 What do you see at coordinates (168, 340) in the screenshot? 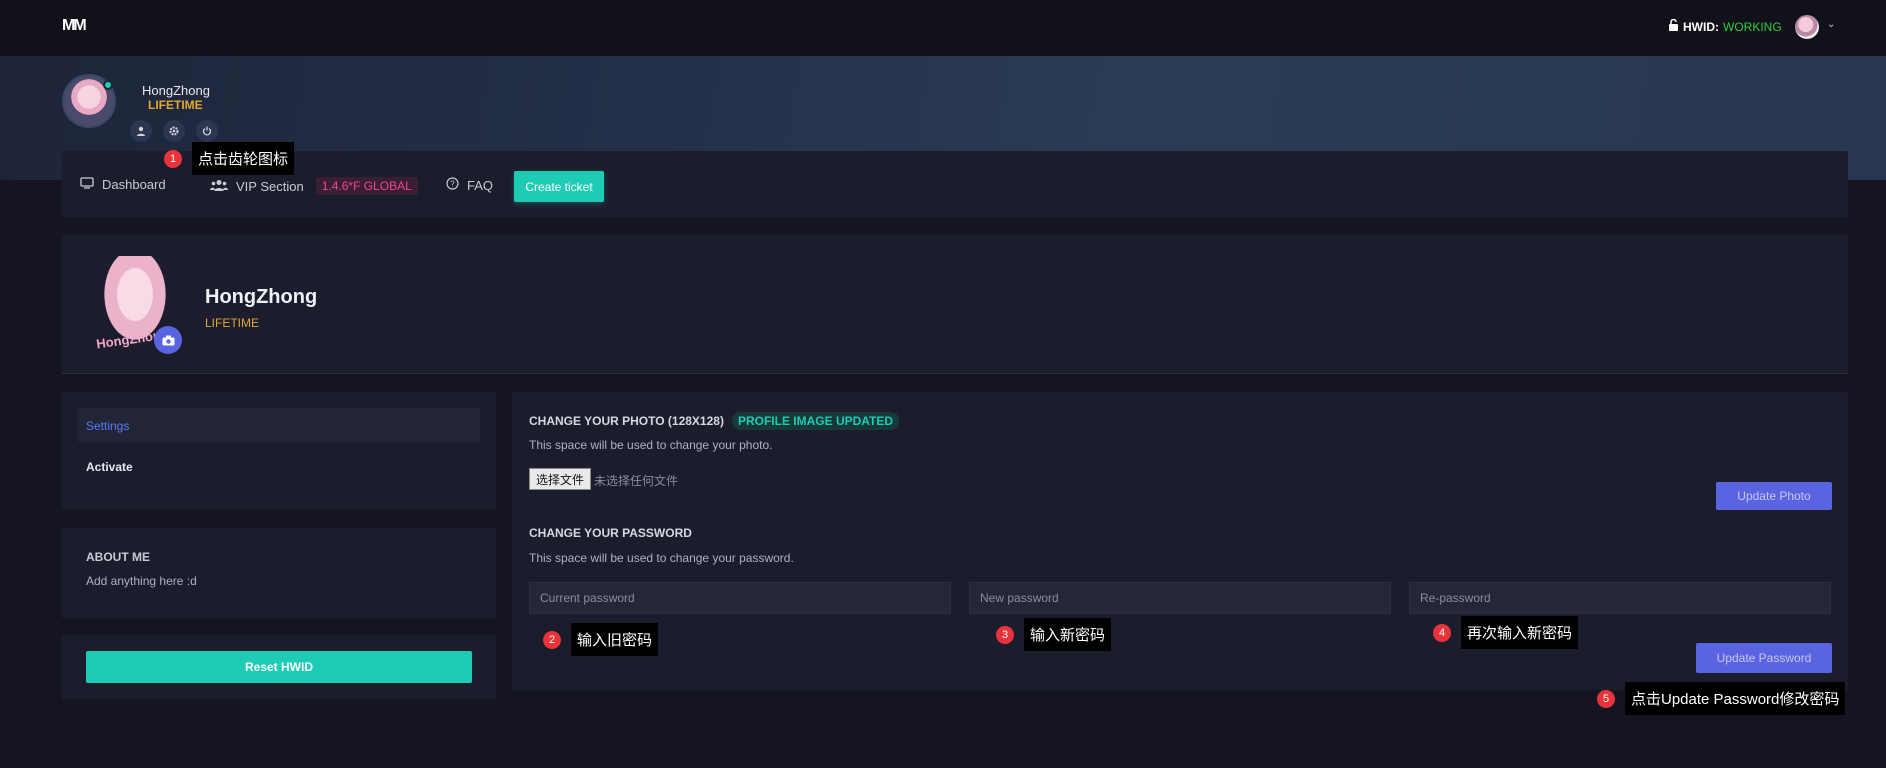
I see `camera-icon` at bounding box center [168, 340].